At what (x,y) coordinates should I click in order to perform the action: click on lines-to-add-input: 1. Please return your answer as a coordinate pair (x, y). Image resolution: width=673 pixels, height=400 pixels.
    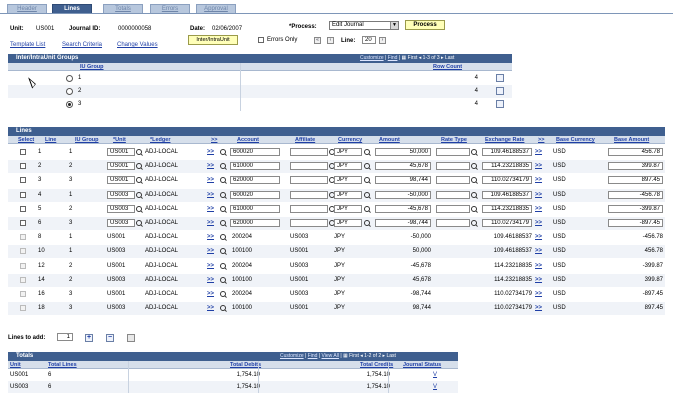
    Looking at the image, I should click on (65, 337).